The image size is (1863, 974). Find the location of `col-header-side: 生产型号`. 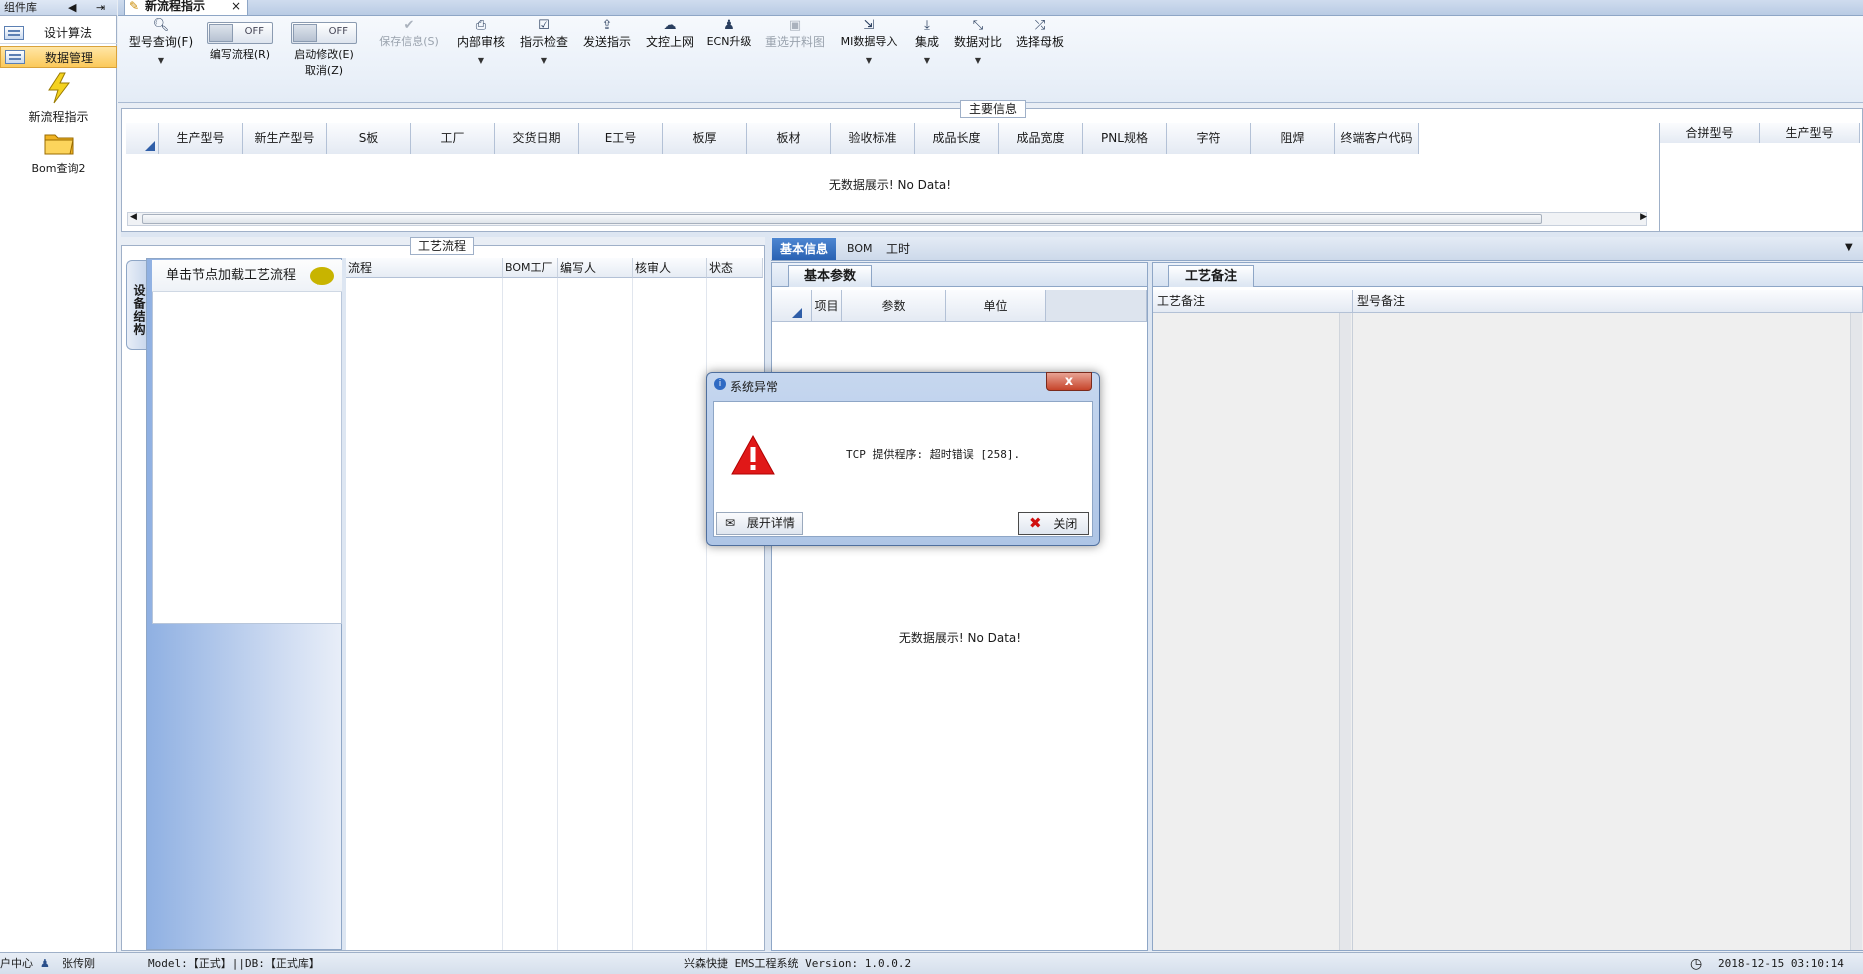

col-header-side: 生产型号 is located at coordinates (1810, 133).